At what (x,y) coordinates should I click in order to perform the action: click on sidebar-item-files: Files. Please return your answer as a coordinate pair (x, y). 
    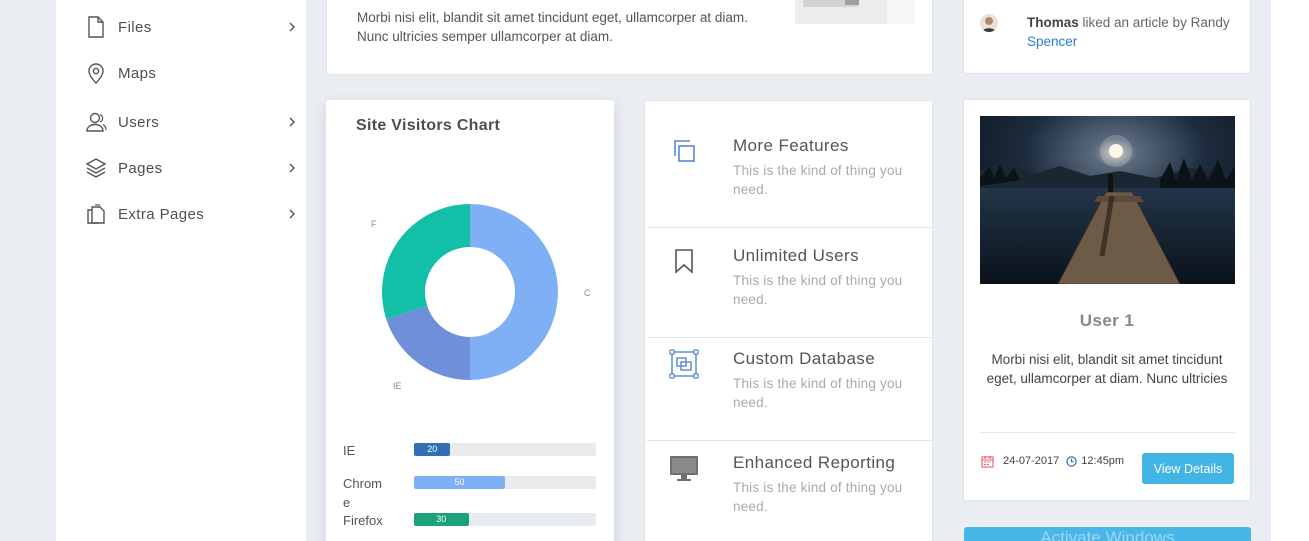
    Looking at the image, I should click on (191, 27).